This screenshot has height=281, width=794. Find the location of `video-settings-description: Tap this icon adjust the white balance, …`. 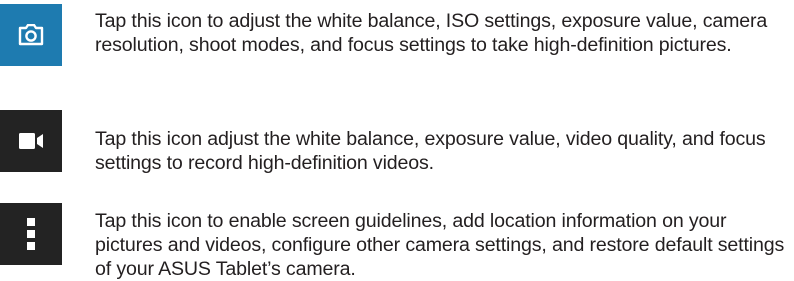

video-settings-description: Tap this icon adjust the white balance, … is located at coordinates (430, 151).